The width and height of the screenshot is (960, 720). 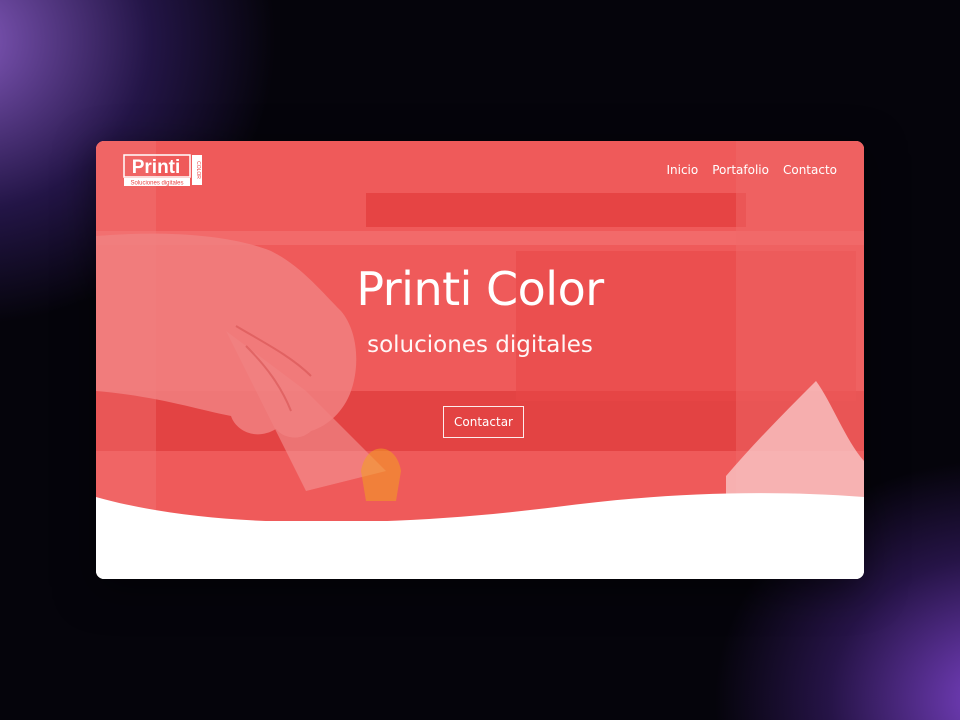 I want to click on contactar-button: Contactar, so click(x=483, y=422).